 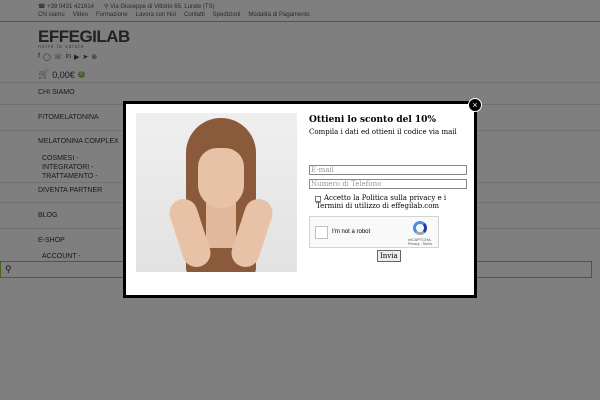 I want to click on email-field: E-mail, so click(x=388, y=170).